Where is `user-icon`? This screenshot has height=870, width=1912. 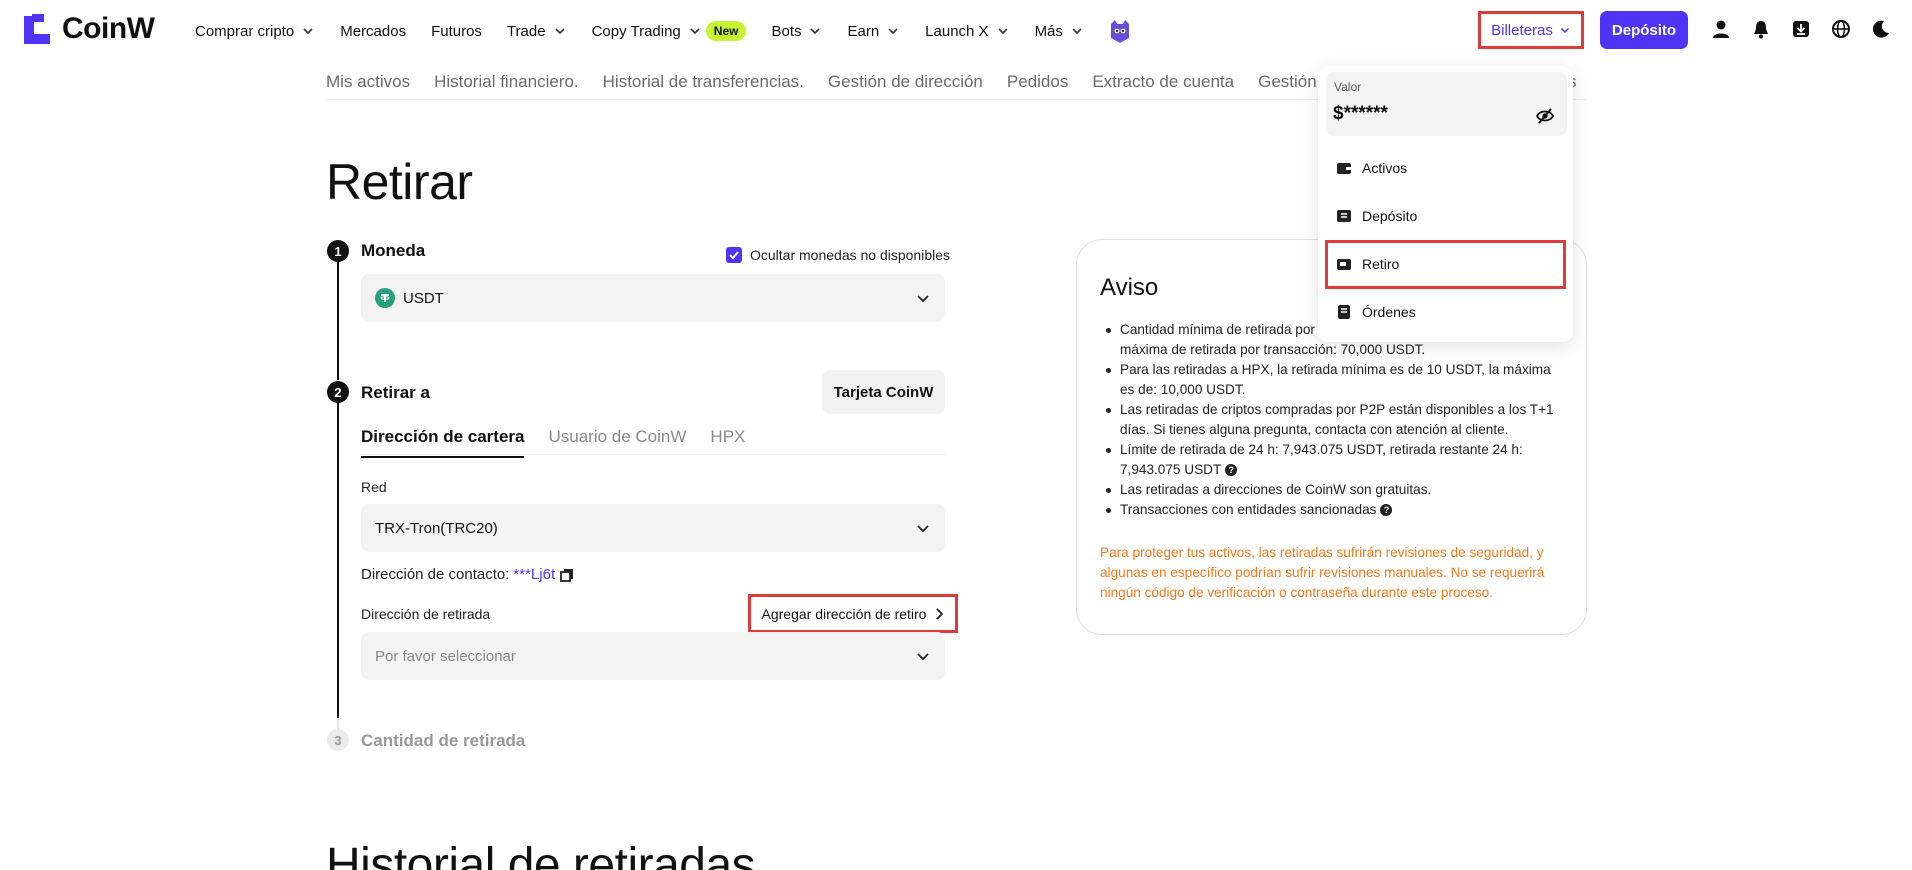
user-icon is located at coordinates (1721, 29).